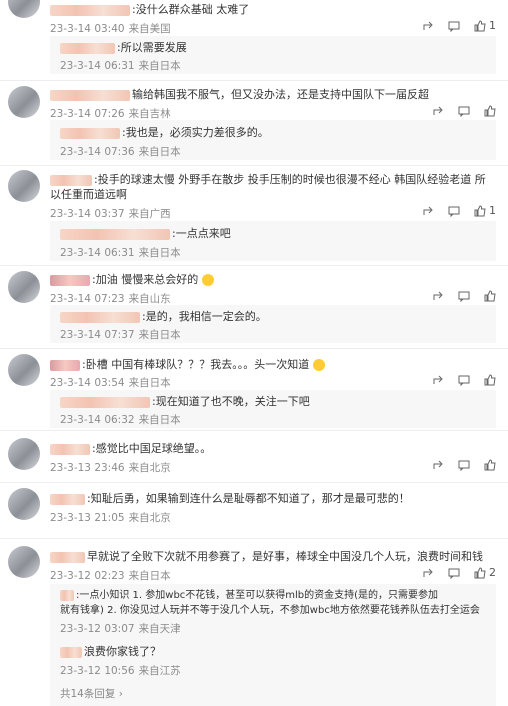 This screenshot has width=508, height=706. I want to click on timestamp: 23-3-14 06:32, so click(97, 420).